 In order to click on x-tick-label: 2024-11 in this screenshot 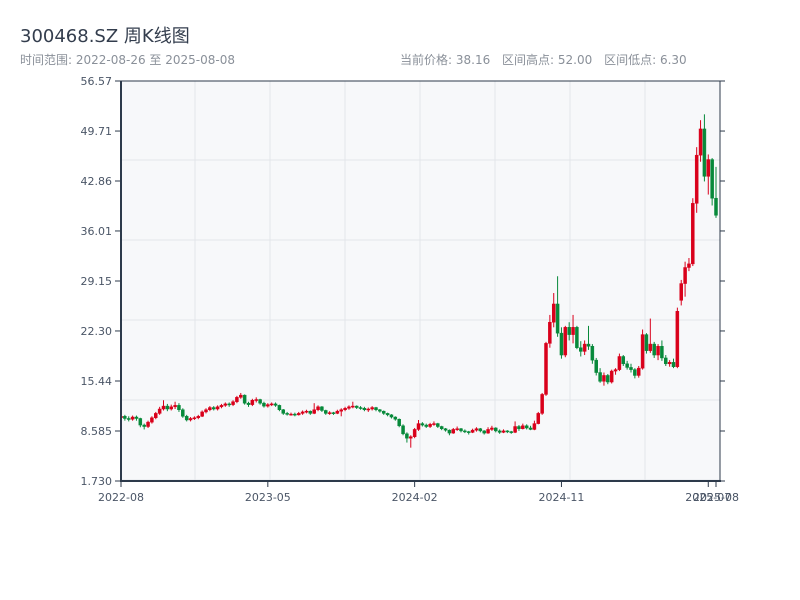, I will do `click(561, 497)`.